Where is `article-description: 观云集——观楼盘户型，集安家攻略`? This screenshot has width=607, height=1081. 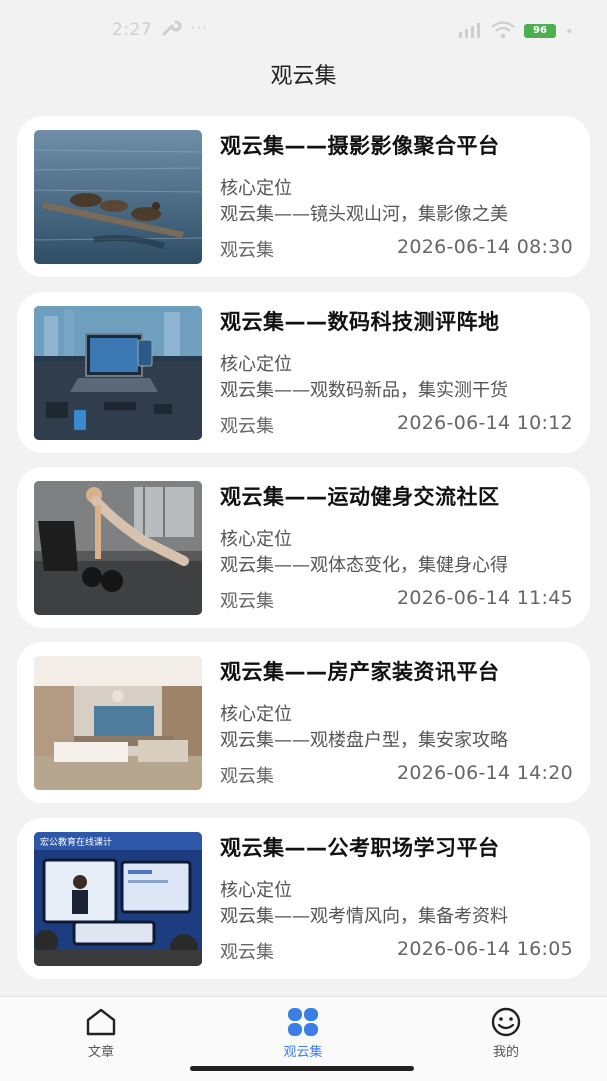 article-description: 观云集——观楼盘户型，集安家攻略 is located at coordinates (364, 740).